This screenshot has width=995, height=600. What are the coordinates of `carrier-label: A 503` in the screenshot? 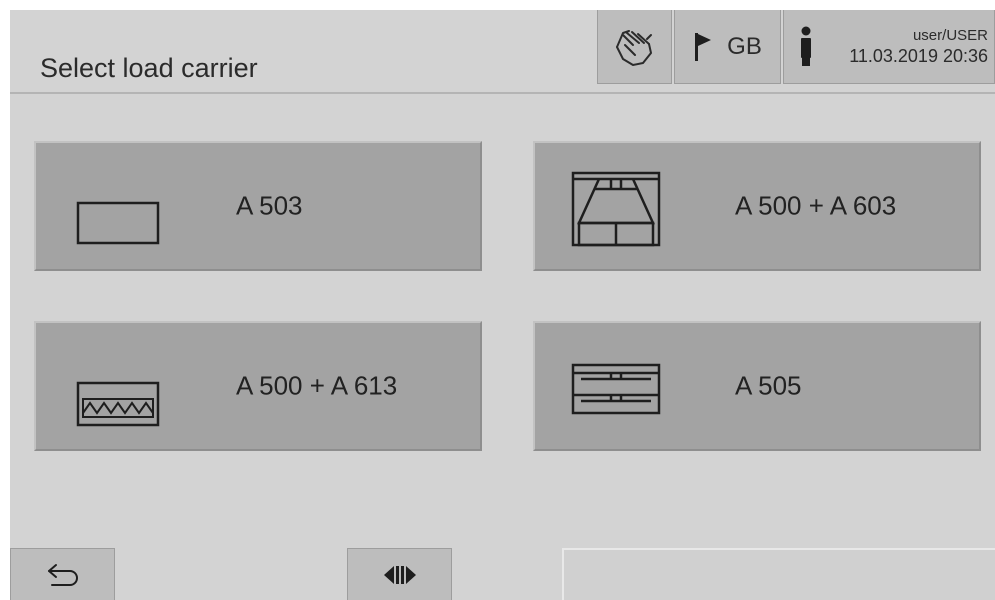 It's located at (269, 205).